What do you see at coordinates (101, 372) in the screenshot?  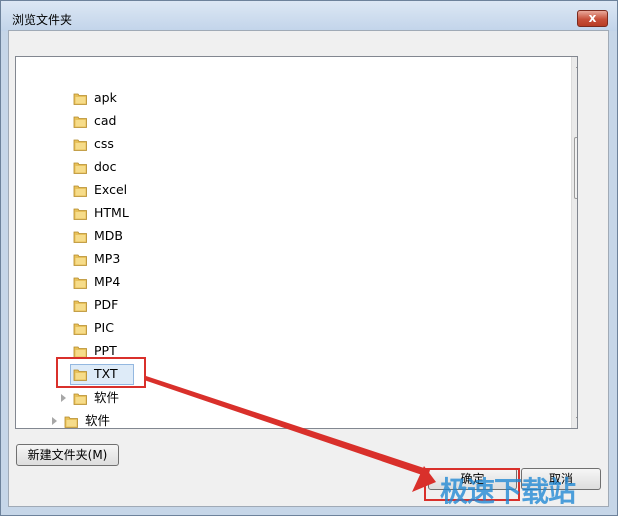 I see `highlight-box-txt` at bounding box center [101, 372].